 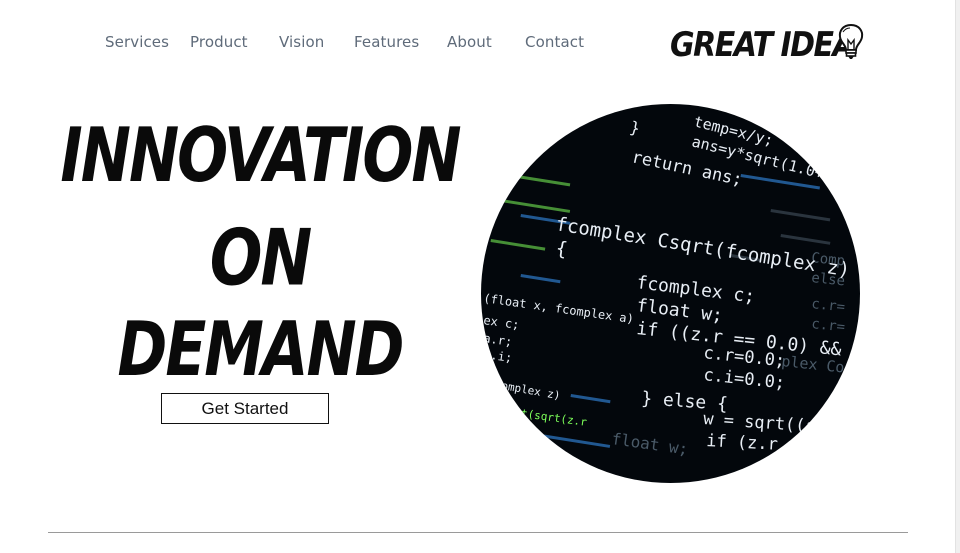 What do you see at coordinates (649, 444) in the screenshot?
I see `code-line-dim-11: float w;` at bounding box center [649, 444].